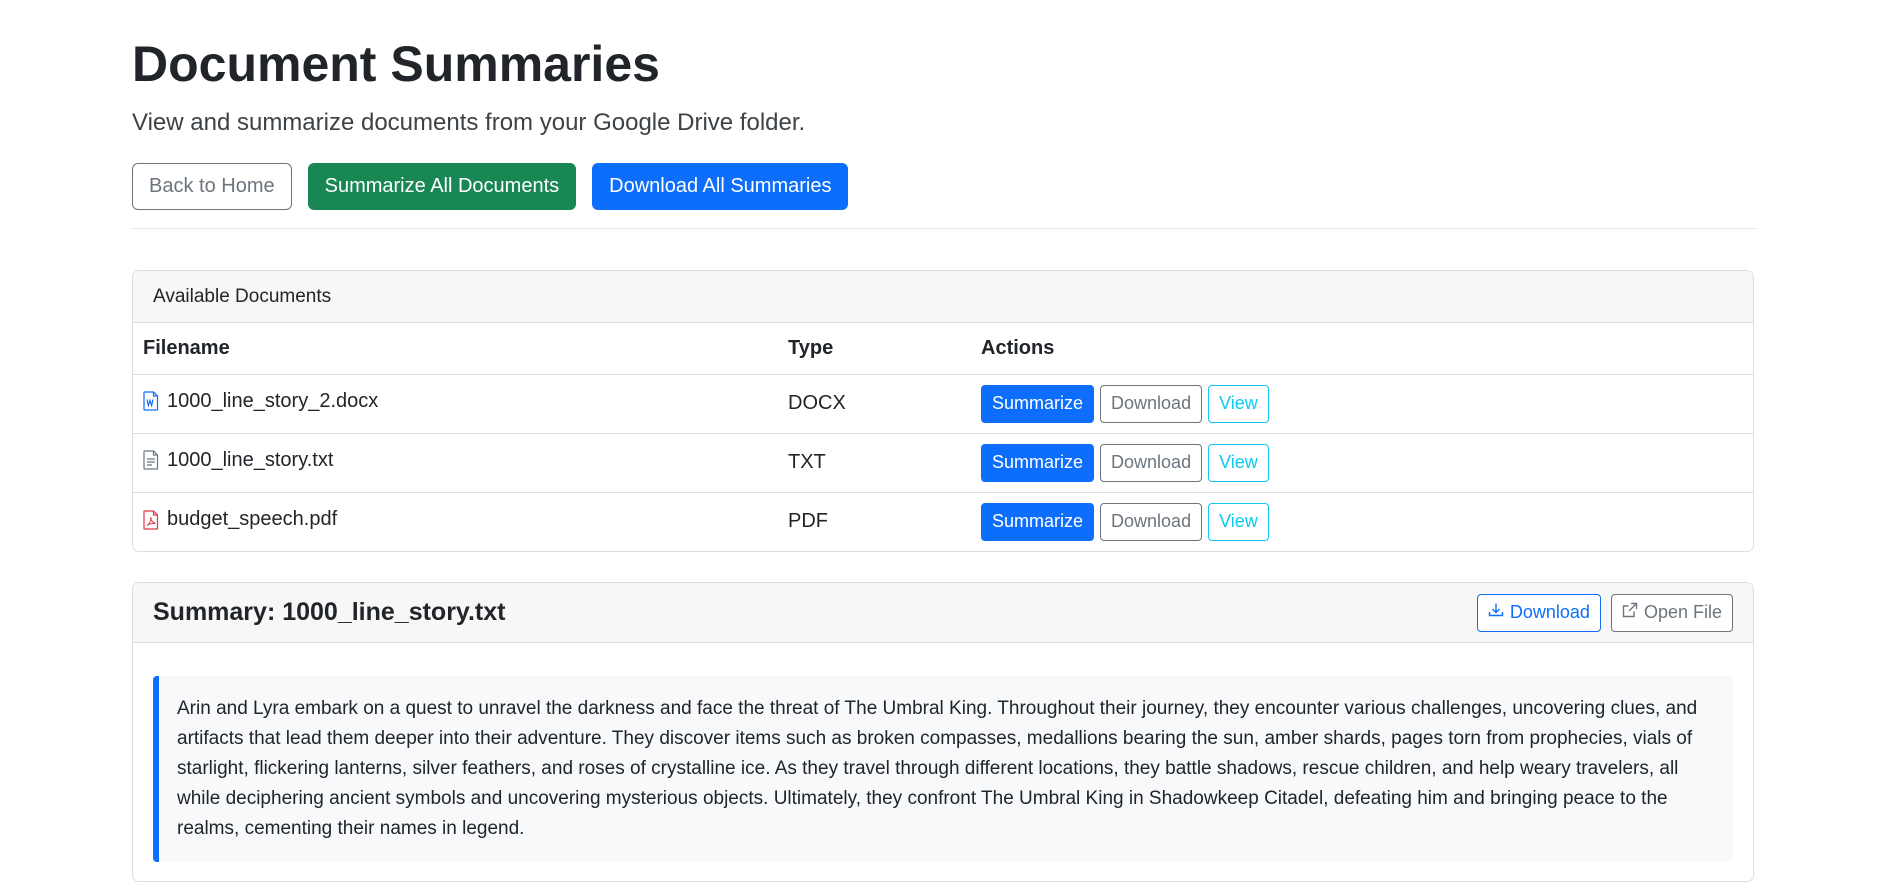  I want to click on text-file-icon, so click(151, 460).